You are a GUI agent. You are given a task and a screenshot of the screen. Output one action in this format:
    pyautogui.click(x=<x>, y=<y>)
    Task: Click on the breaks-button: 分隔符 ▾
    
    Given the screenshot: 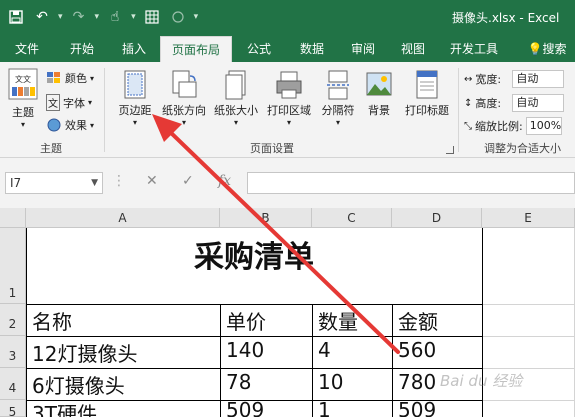 What is the action you would take?
    pyautogui.click(x=338, y=98)
    